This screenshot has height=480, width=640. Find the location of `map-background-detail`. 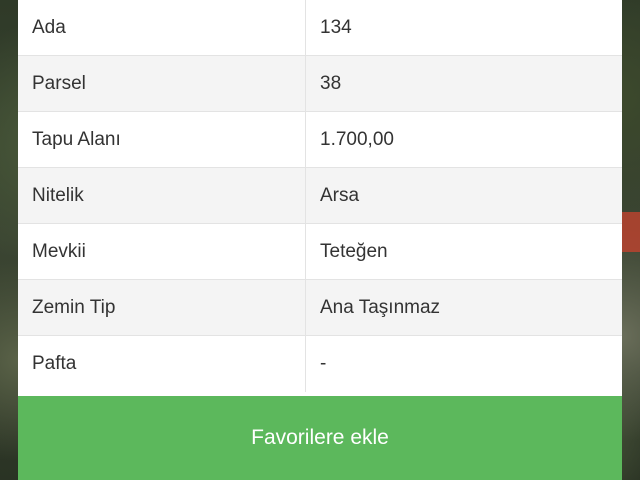

map-background-detail is located at coordinates (630, 232).